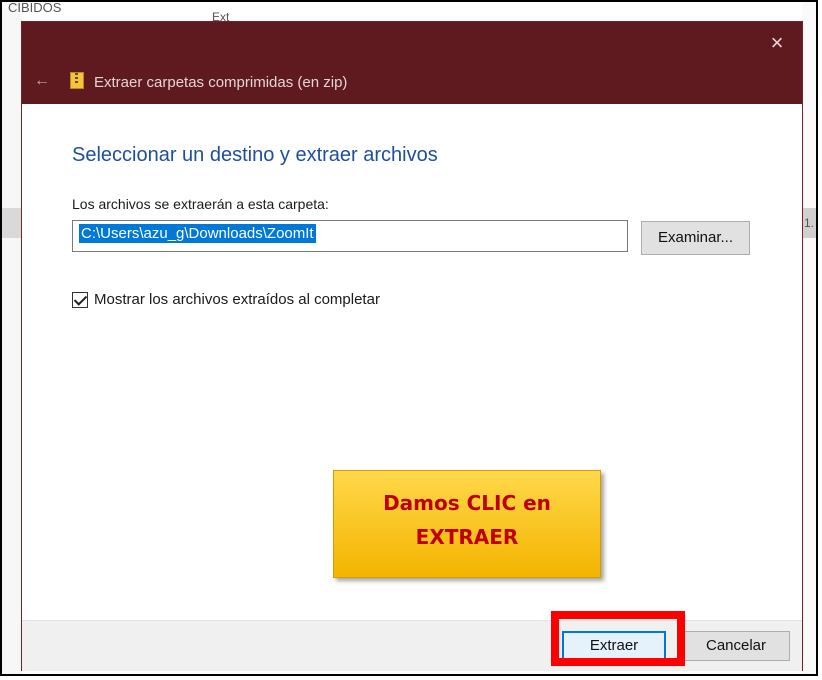 Image resolution: width=822 pixels, height=680 pixels. I want to click on callout-text-line1: Damos CLIC en, so click(467, 503).